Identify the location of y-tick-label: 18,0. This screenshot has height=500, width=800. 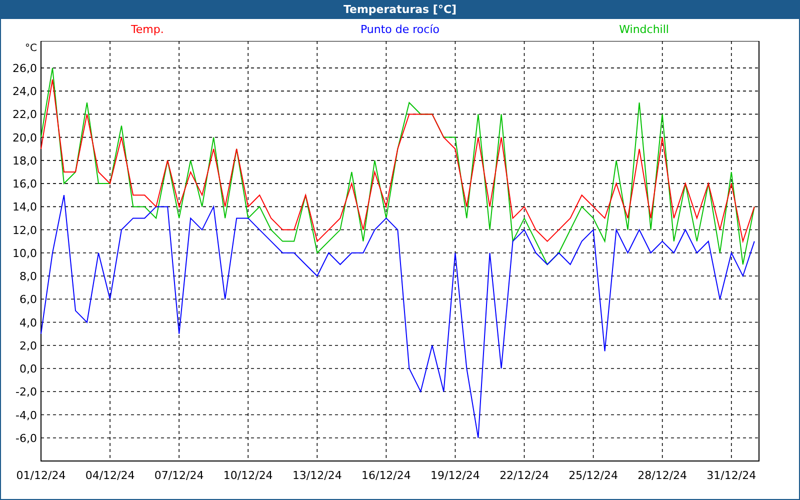
(24, 161).